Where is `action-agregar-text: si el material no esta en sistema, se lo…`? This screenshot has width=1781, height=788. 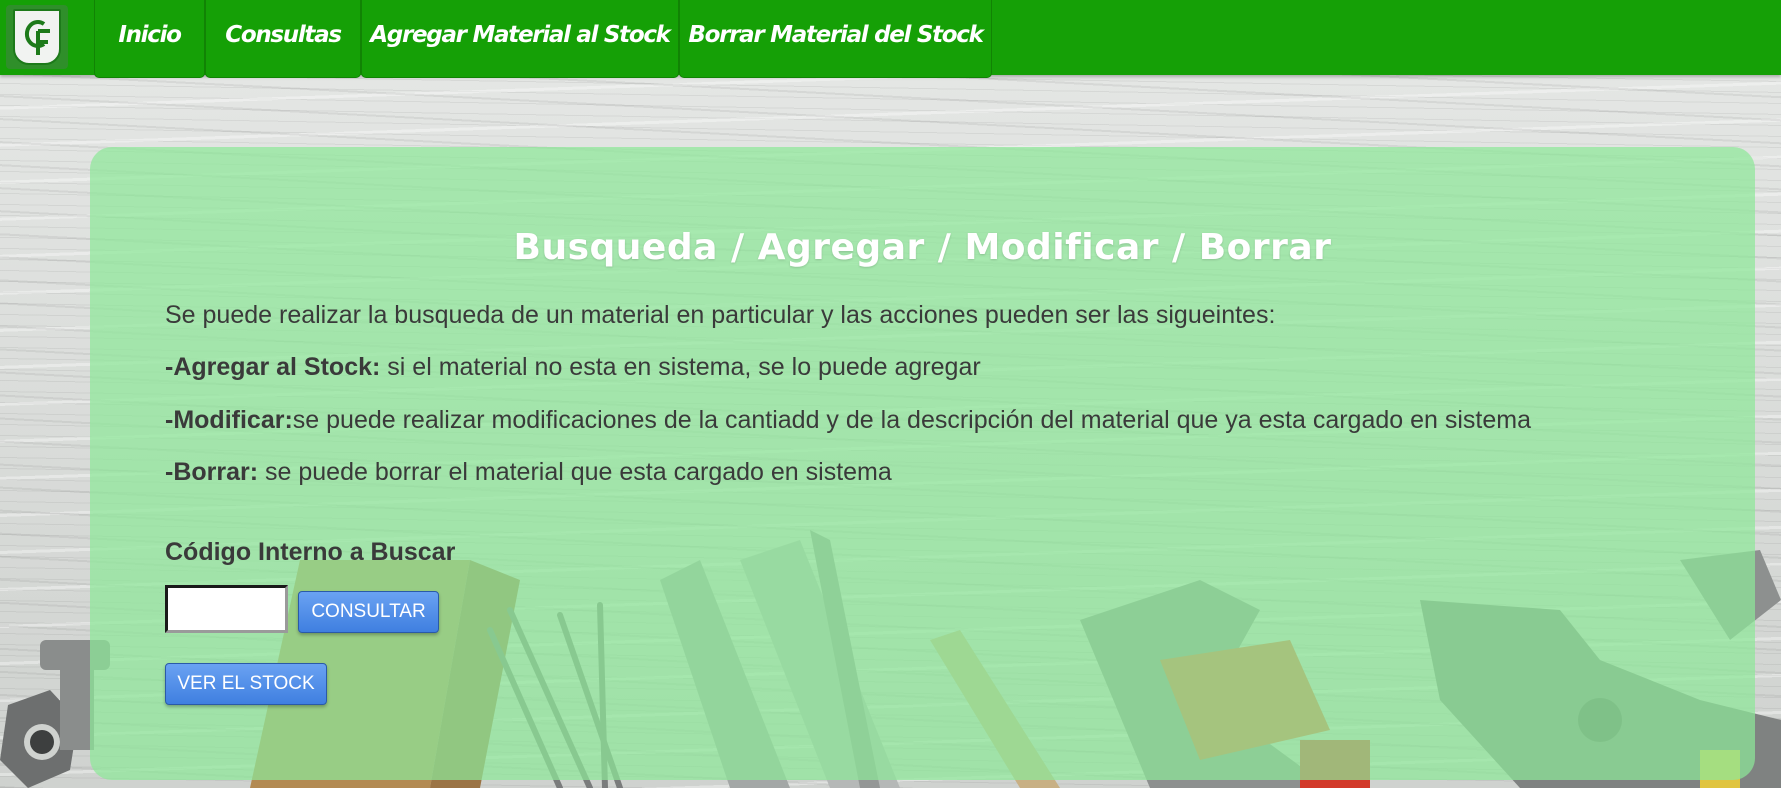
action-agregar-text: si el material no esta en sistema, se lo… is located at coordinates (680, 367).